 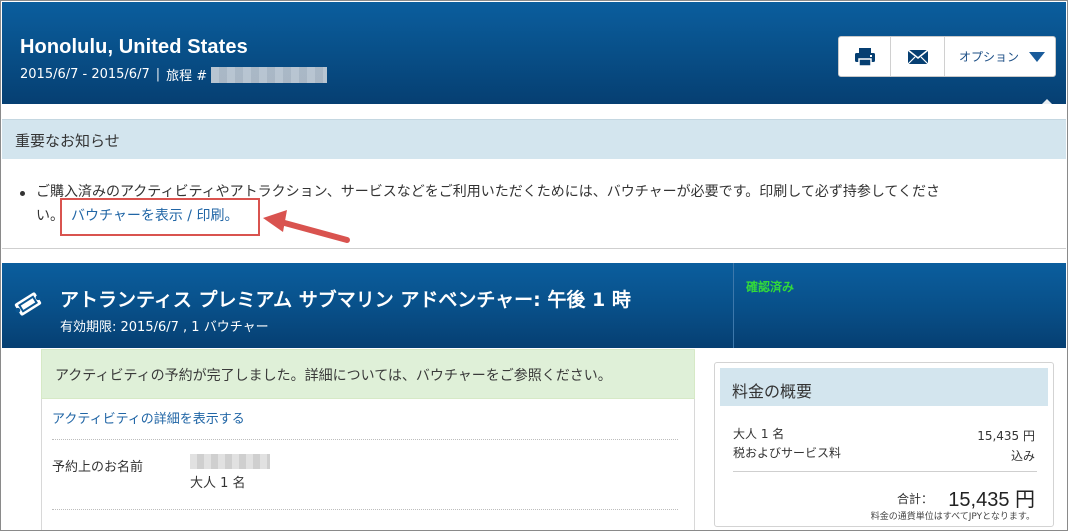 I want to click on email-button, so click(x=918, y=56).